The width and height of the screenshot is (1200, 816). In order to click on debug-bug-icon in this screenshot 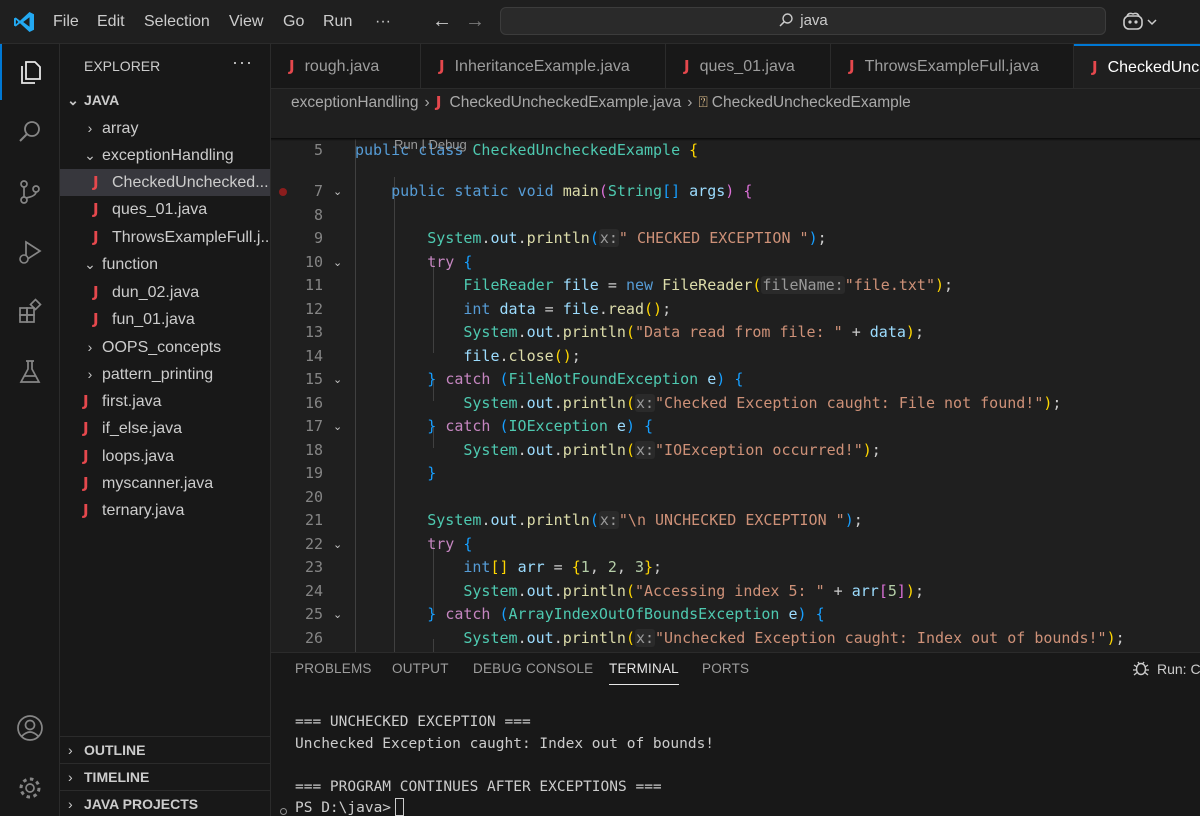, I will do `click(1141, 668)`.